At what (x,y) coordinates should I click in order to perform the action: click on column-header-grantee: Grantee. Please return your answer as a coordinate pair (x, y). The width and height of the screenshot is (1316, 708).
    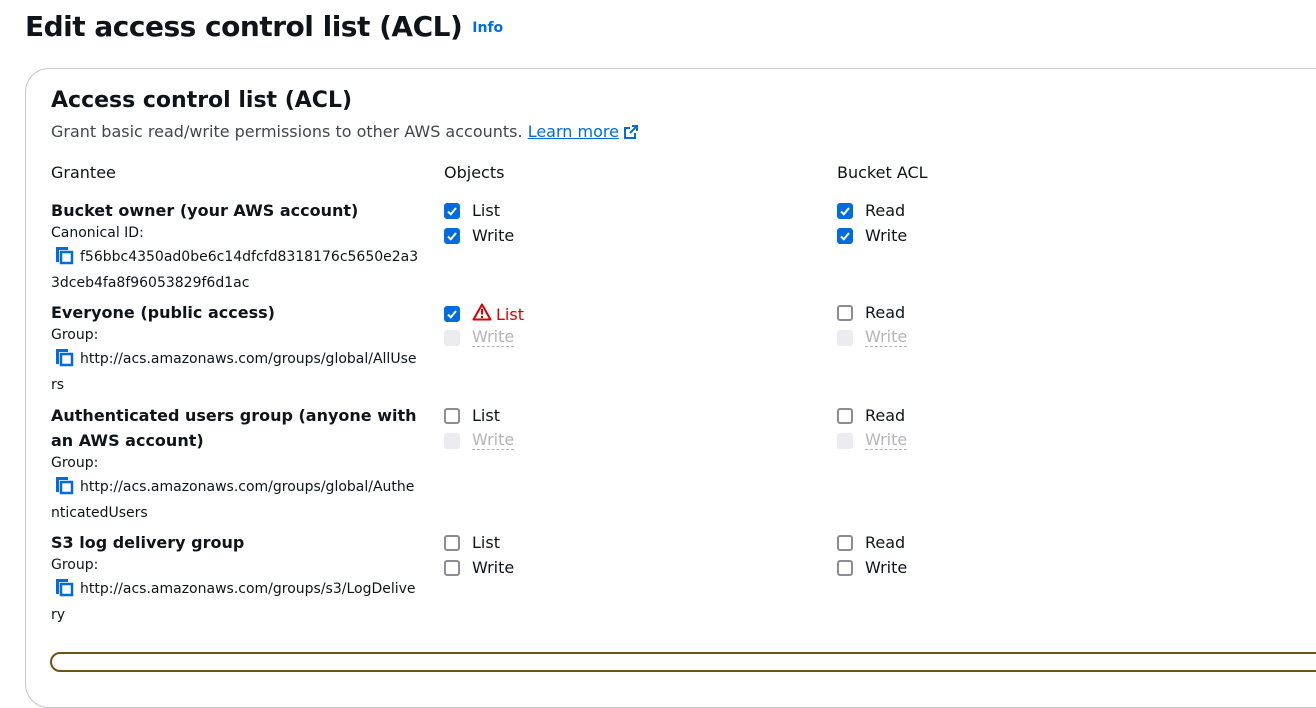
    Looking at the image, I should click on (83, 172).